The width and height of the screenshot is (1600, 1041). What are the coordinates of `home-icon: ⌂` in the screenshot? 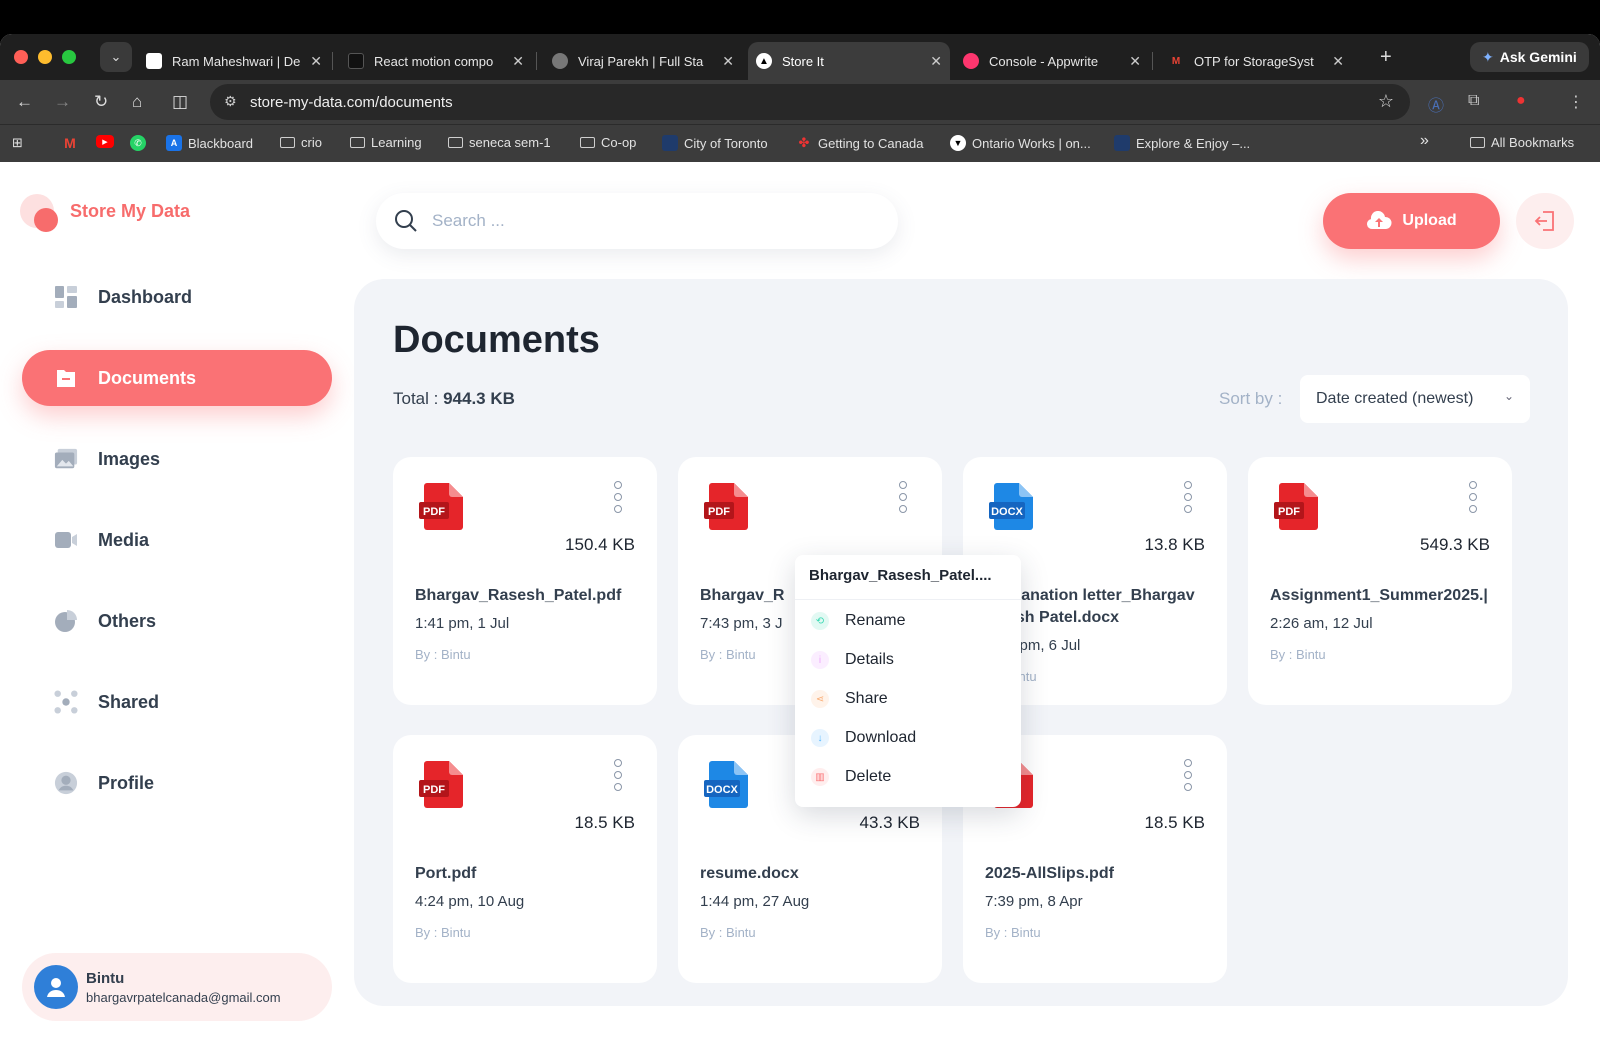 It's located at (137, 102).